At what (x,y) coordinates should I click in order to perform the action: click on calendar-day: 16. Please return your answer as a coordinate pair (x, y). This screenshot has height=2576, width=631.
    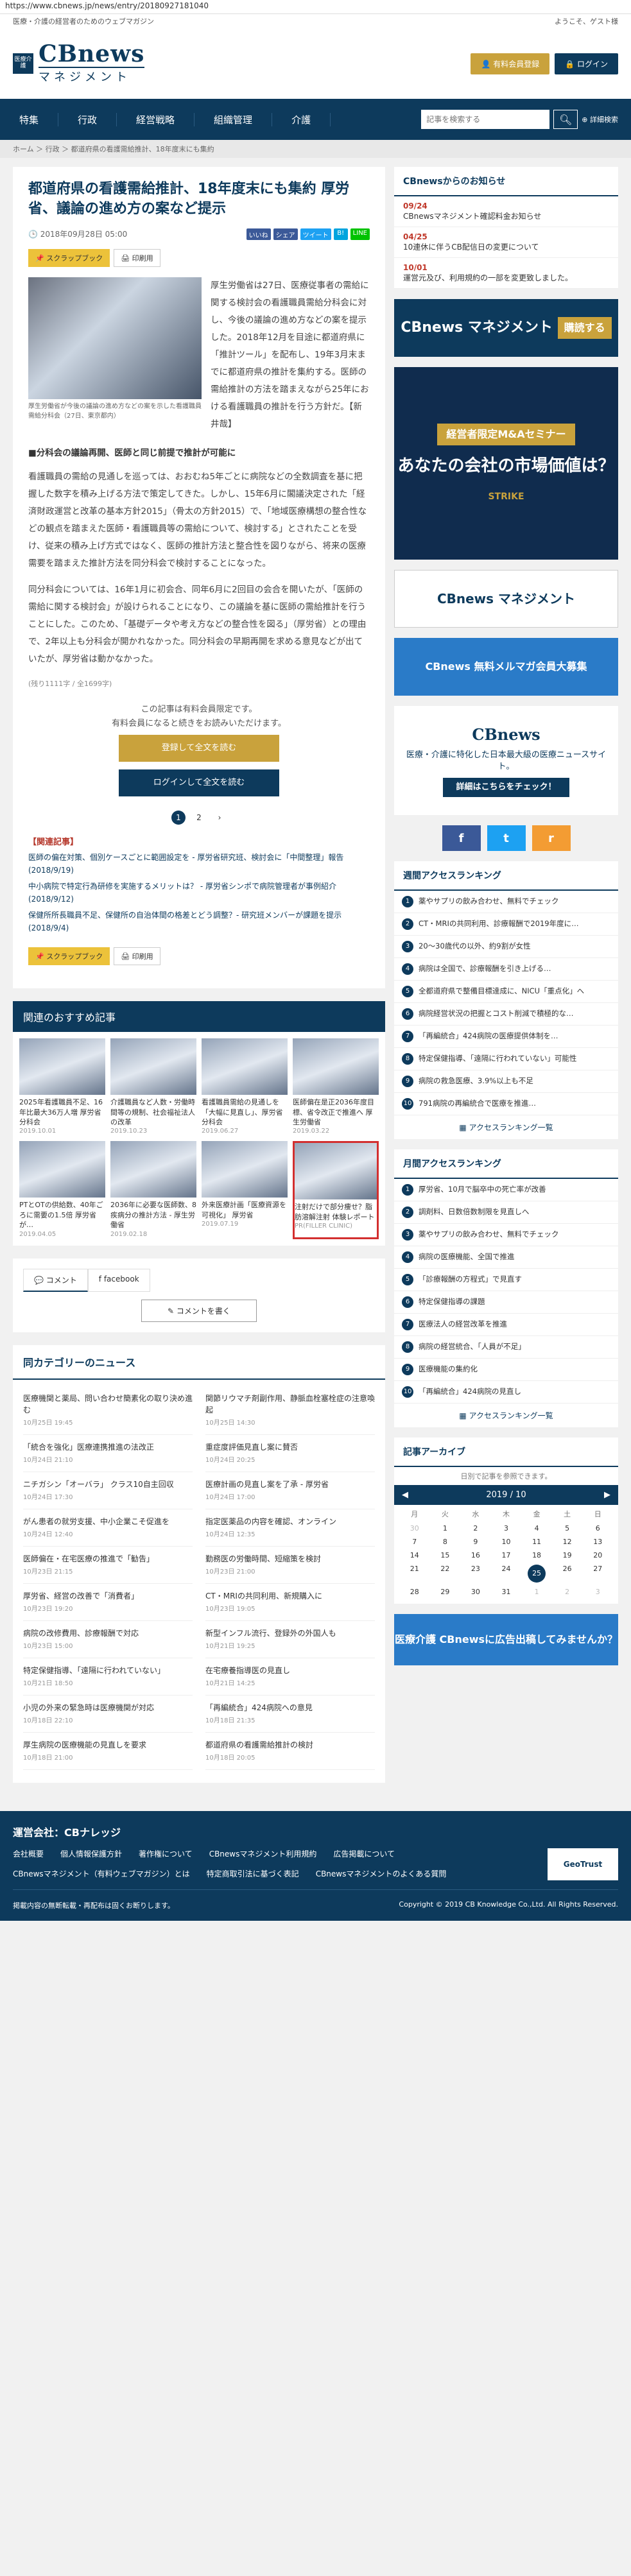
    Looking at the image, I should click on (475, 1555).